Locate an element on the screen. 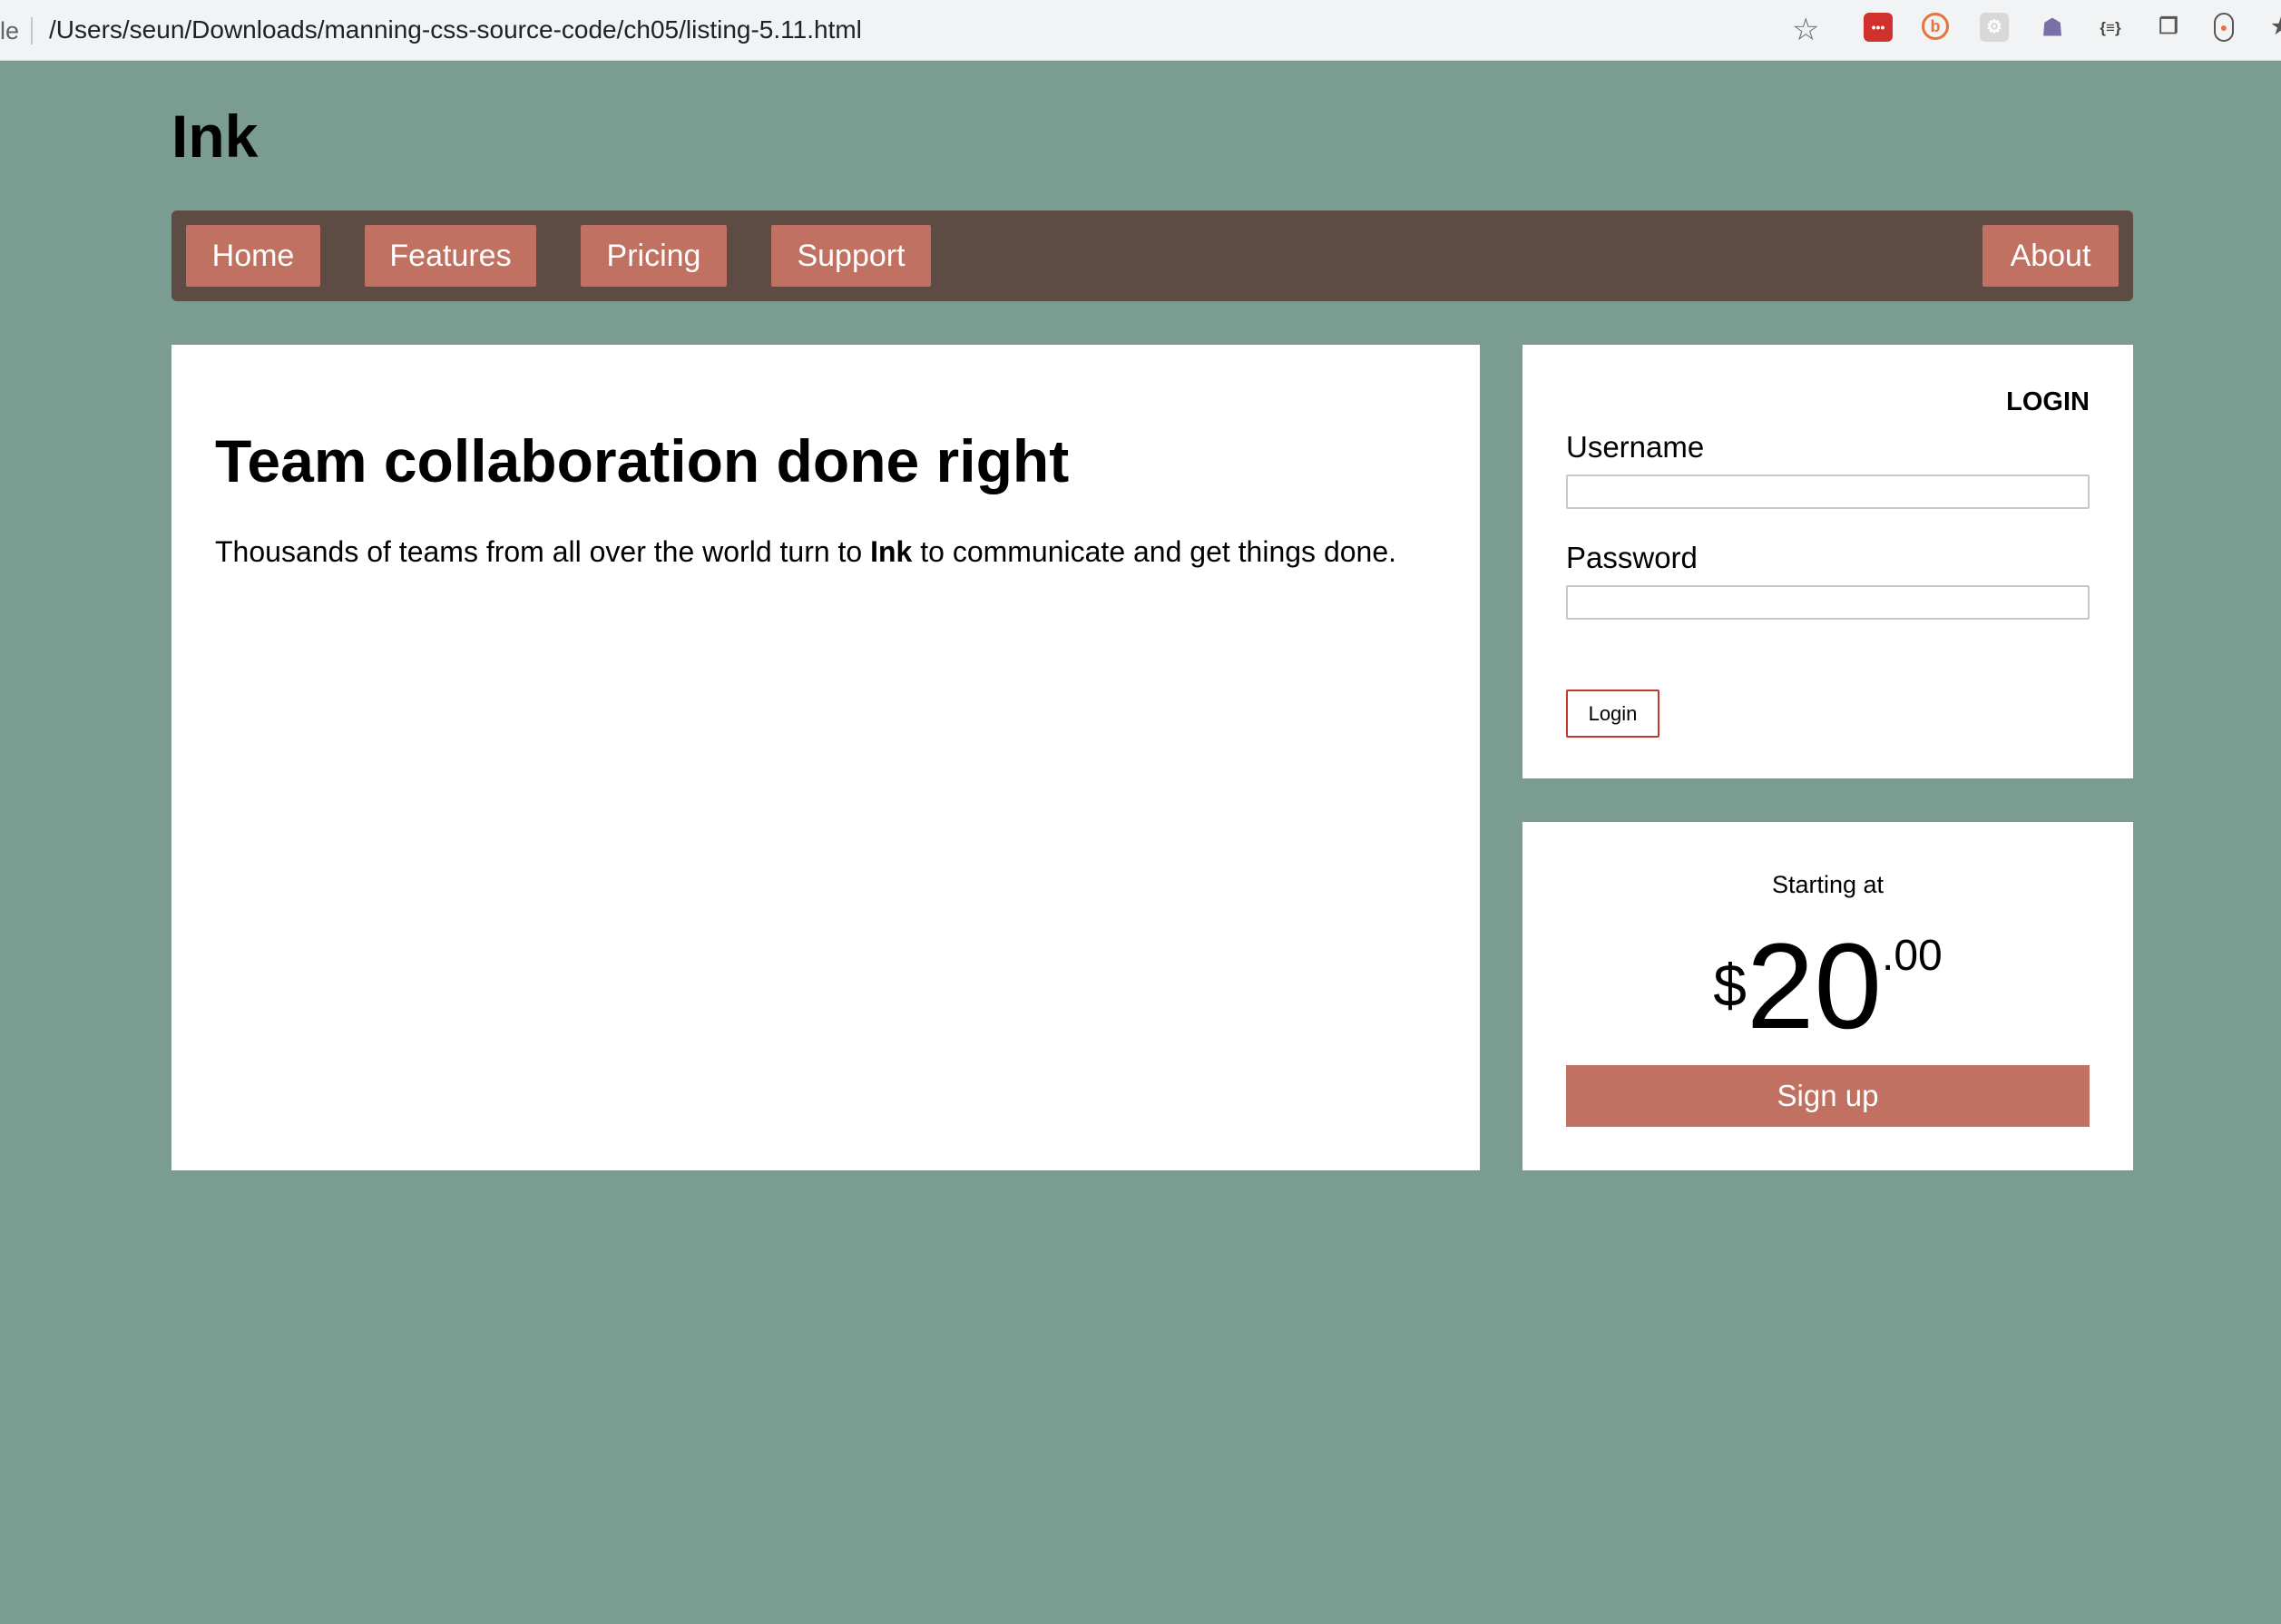  price-amount: 20 is located at coordinates (1814, 986).